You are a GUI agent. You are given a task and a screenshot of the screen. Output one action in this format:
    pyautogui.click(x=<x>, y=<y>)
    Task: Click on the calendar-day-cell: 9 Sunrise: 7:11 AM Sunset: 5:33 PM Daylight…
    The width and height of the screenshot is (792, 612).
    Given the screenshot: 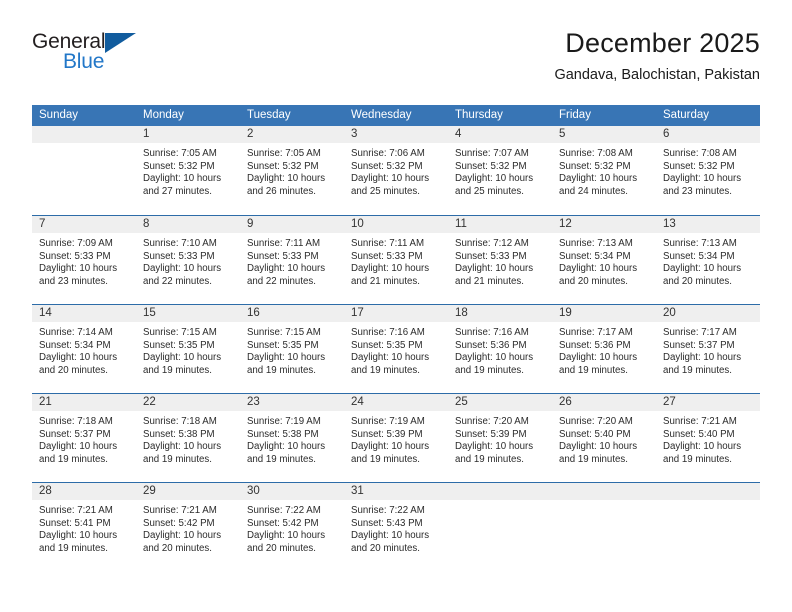 What is the action you would take?
    pyautogui.click(x=292, y=260)
    